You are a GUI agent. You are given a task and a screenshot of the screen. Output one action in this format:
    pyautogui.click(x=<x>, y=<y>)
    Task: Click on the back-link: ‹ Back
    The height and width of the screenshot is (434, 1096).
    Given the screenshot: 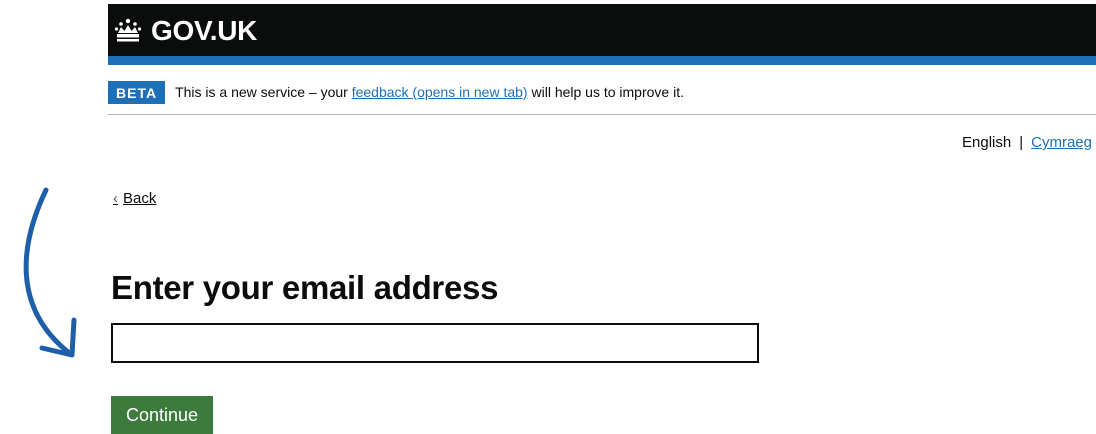 What is the action you would take?
    pyautogui.click(x=134, y=199)
    